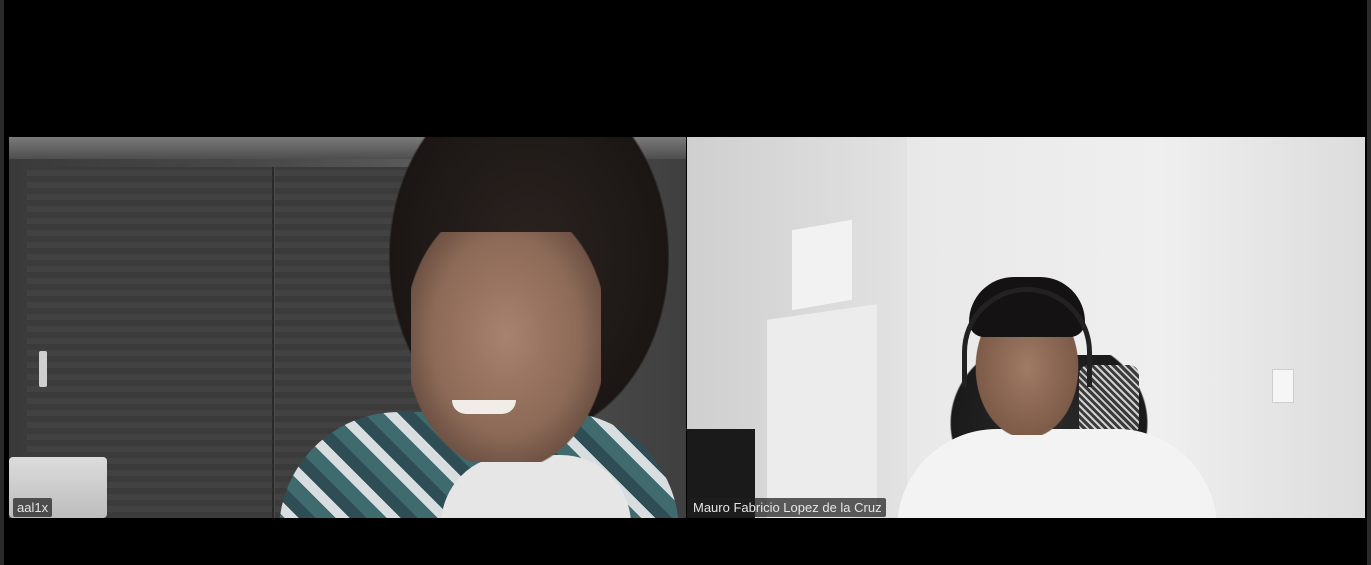 Image resolution: width=1371 pixels, height=565 pixels. Describe the element at coordinates (787, 507) in the screenshot. I see `participant-name-label: Mauro Fabricio Lopez de la Cruz` at that location.